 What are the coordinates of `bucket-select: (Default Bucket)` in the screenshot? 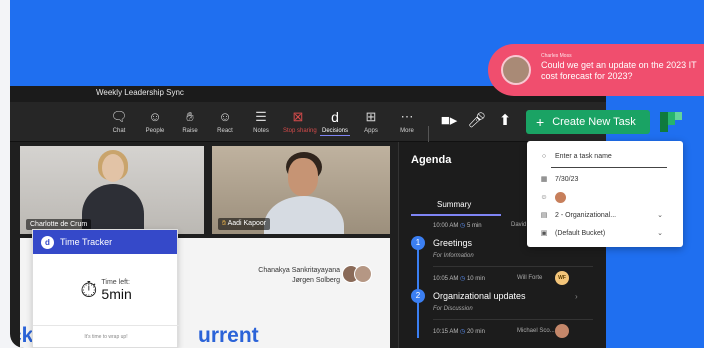 It's located at (580, 233).